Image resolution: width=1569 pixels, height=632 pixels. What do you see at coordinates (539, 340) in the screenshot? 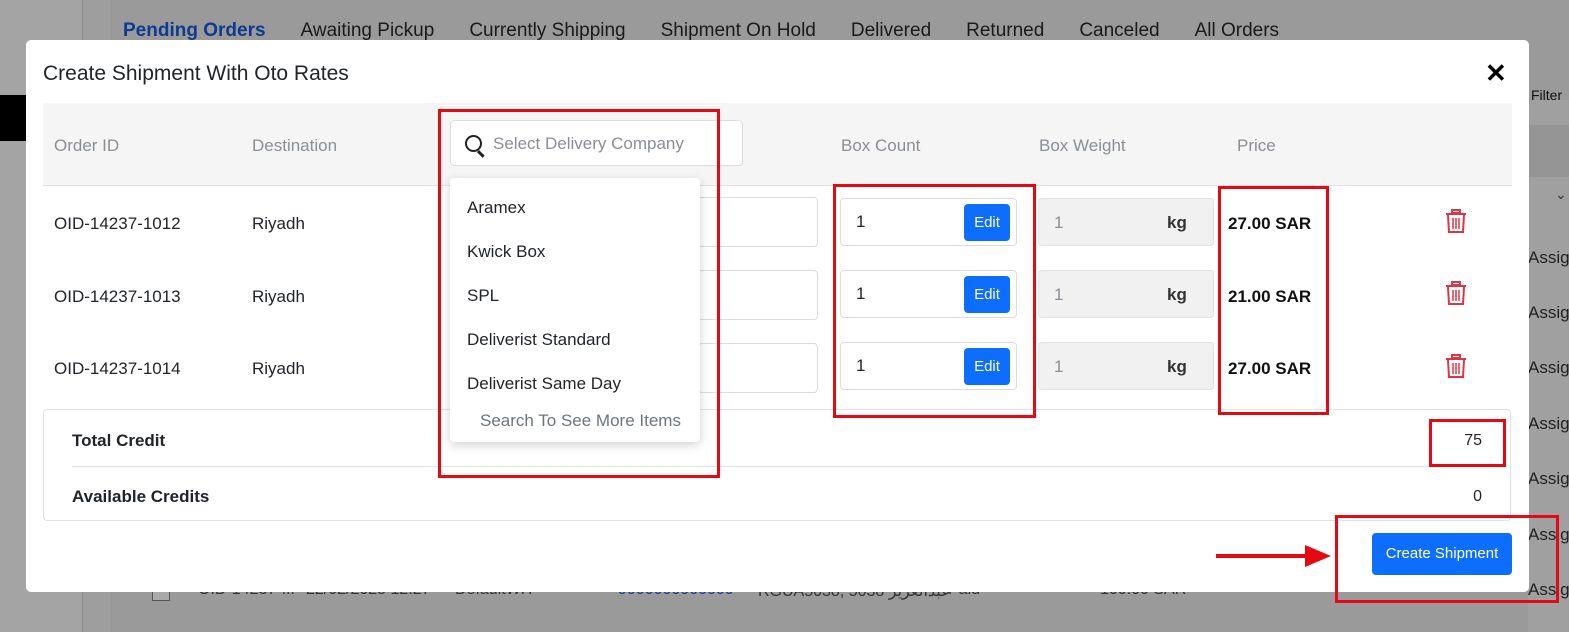
I see `dropdown-item-deliverist-standard: Deliverist Standard` at bounding box center [539, 340].